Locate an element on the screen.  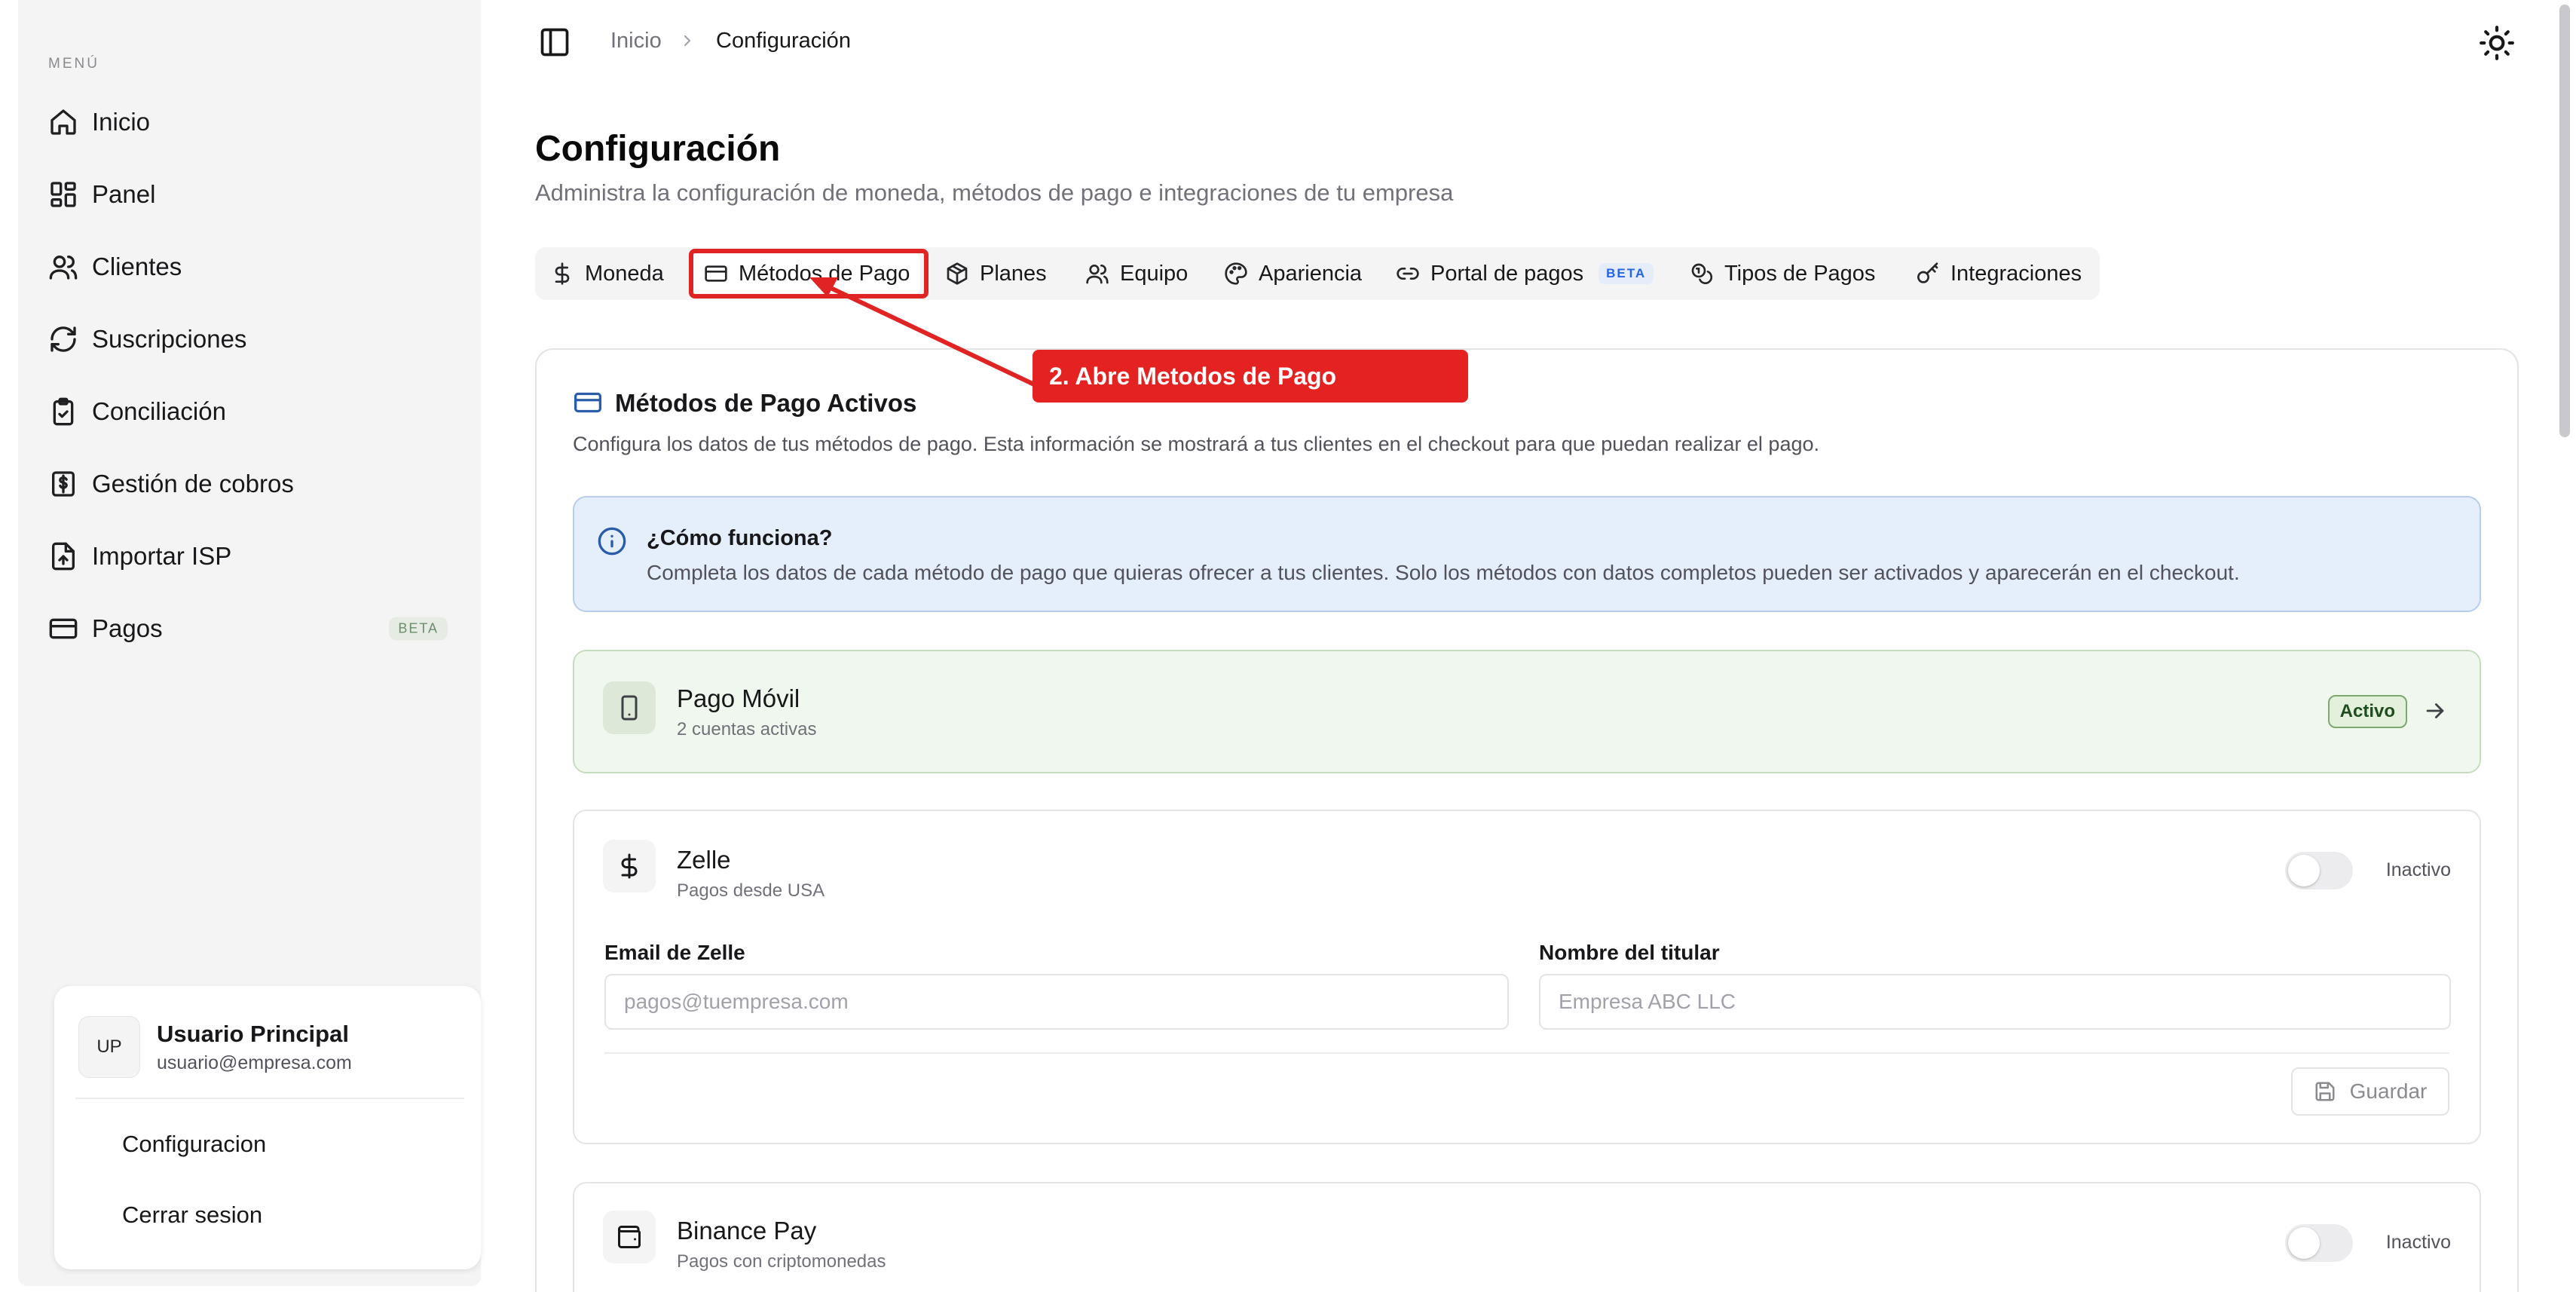
zelle-toggle is located at coordinates (2319, 870).